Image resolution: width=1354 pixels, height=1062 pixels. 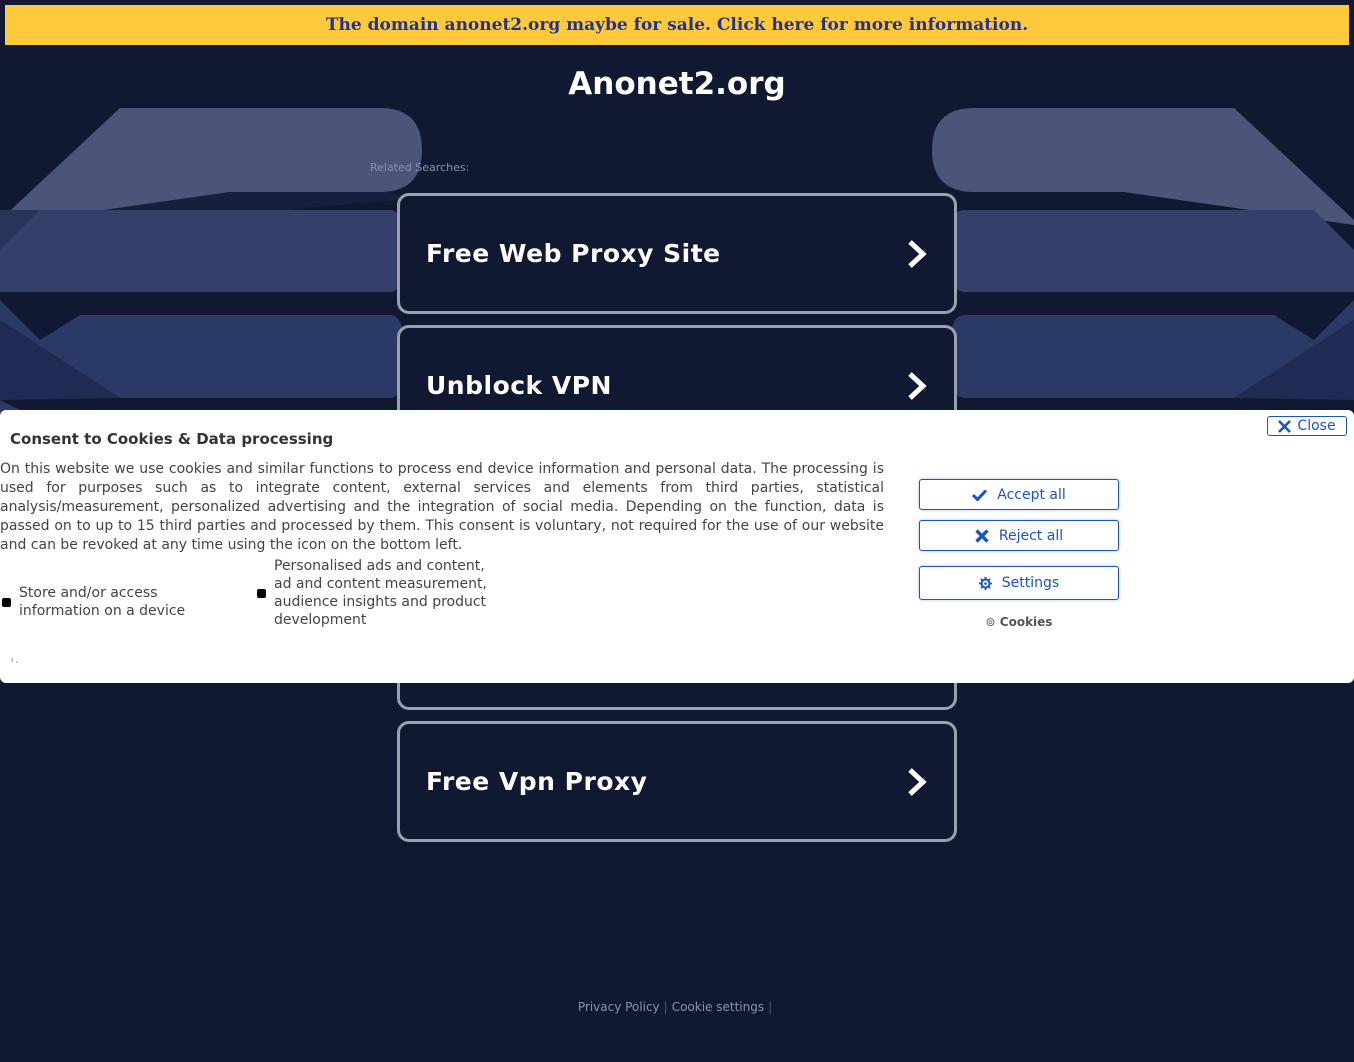 I want to click on search-link-label: Unblock VPN, so click(x=519, y=385).